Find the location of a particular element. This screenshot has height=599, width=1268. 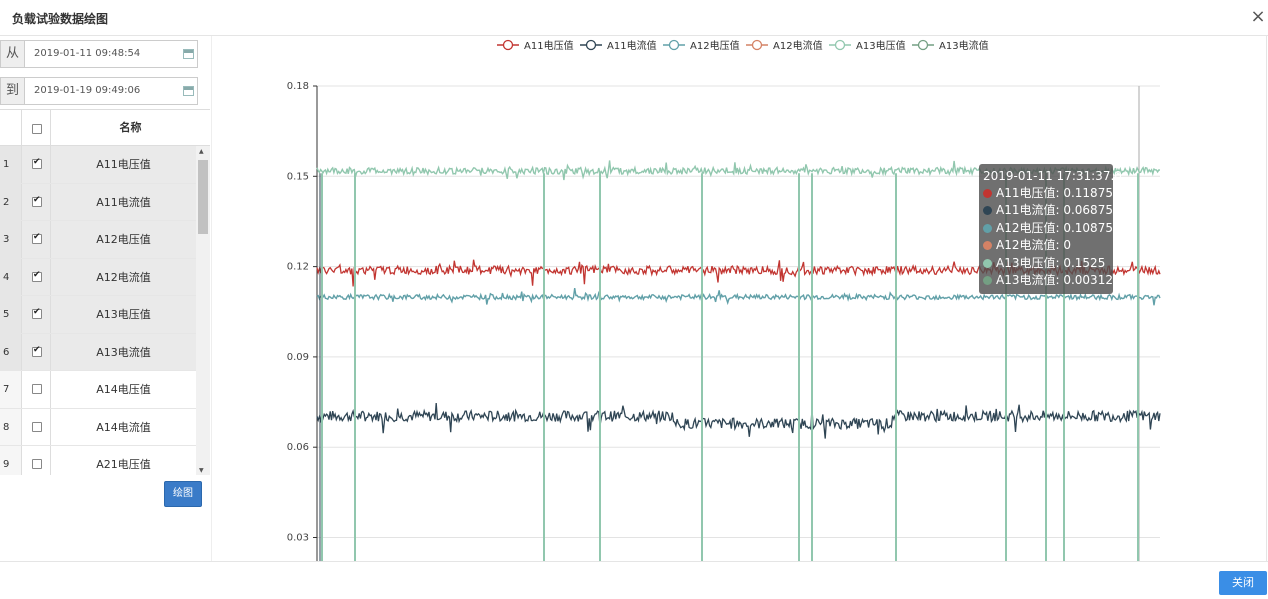

scroll-down-icon: ▼ is located at coordinates (201, 470).